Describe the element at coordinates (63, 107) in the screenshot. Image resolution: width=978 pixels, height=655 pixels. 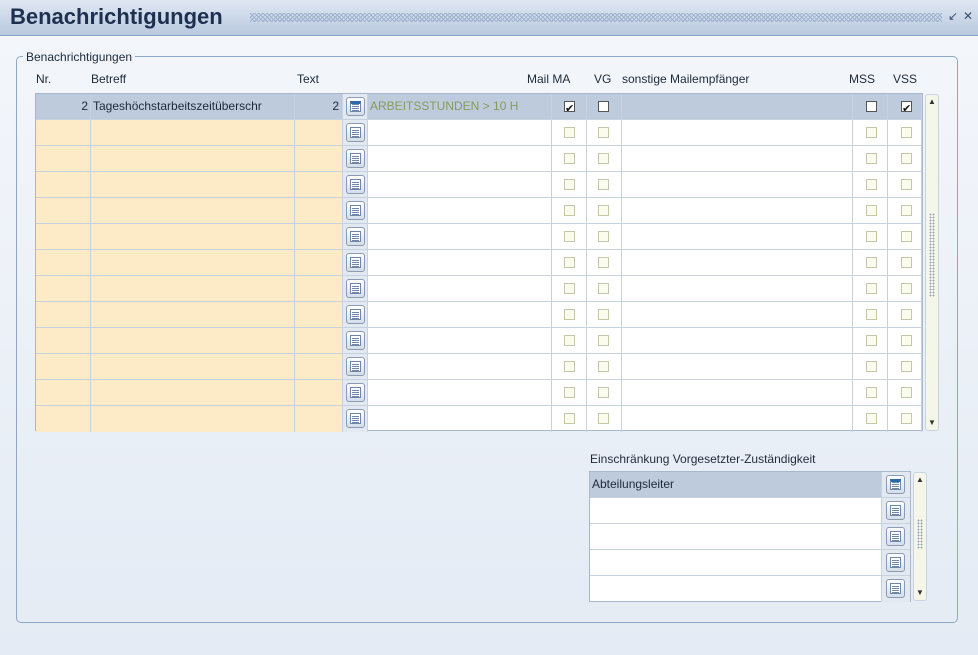
I see `nr-cell: 2` at that location.